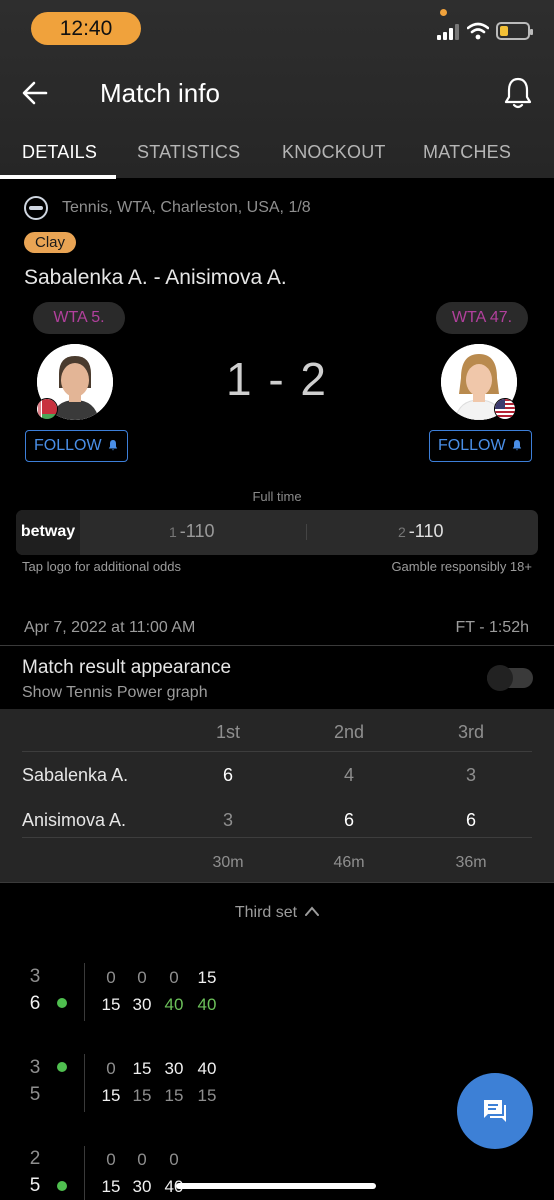 This screenshot has height=1200, width=554. What do you see at coordinates (426, 531) in the screenshot?
I see `away-odds-value: -110` at bounding box center [426, 531].